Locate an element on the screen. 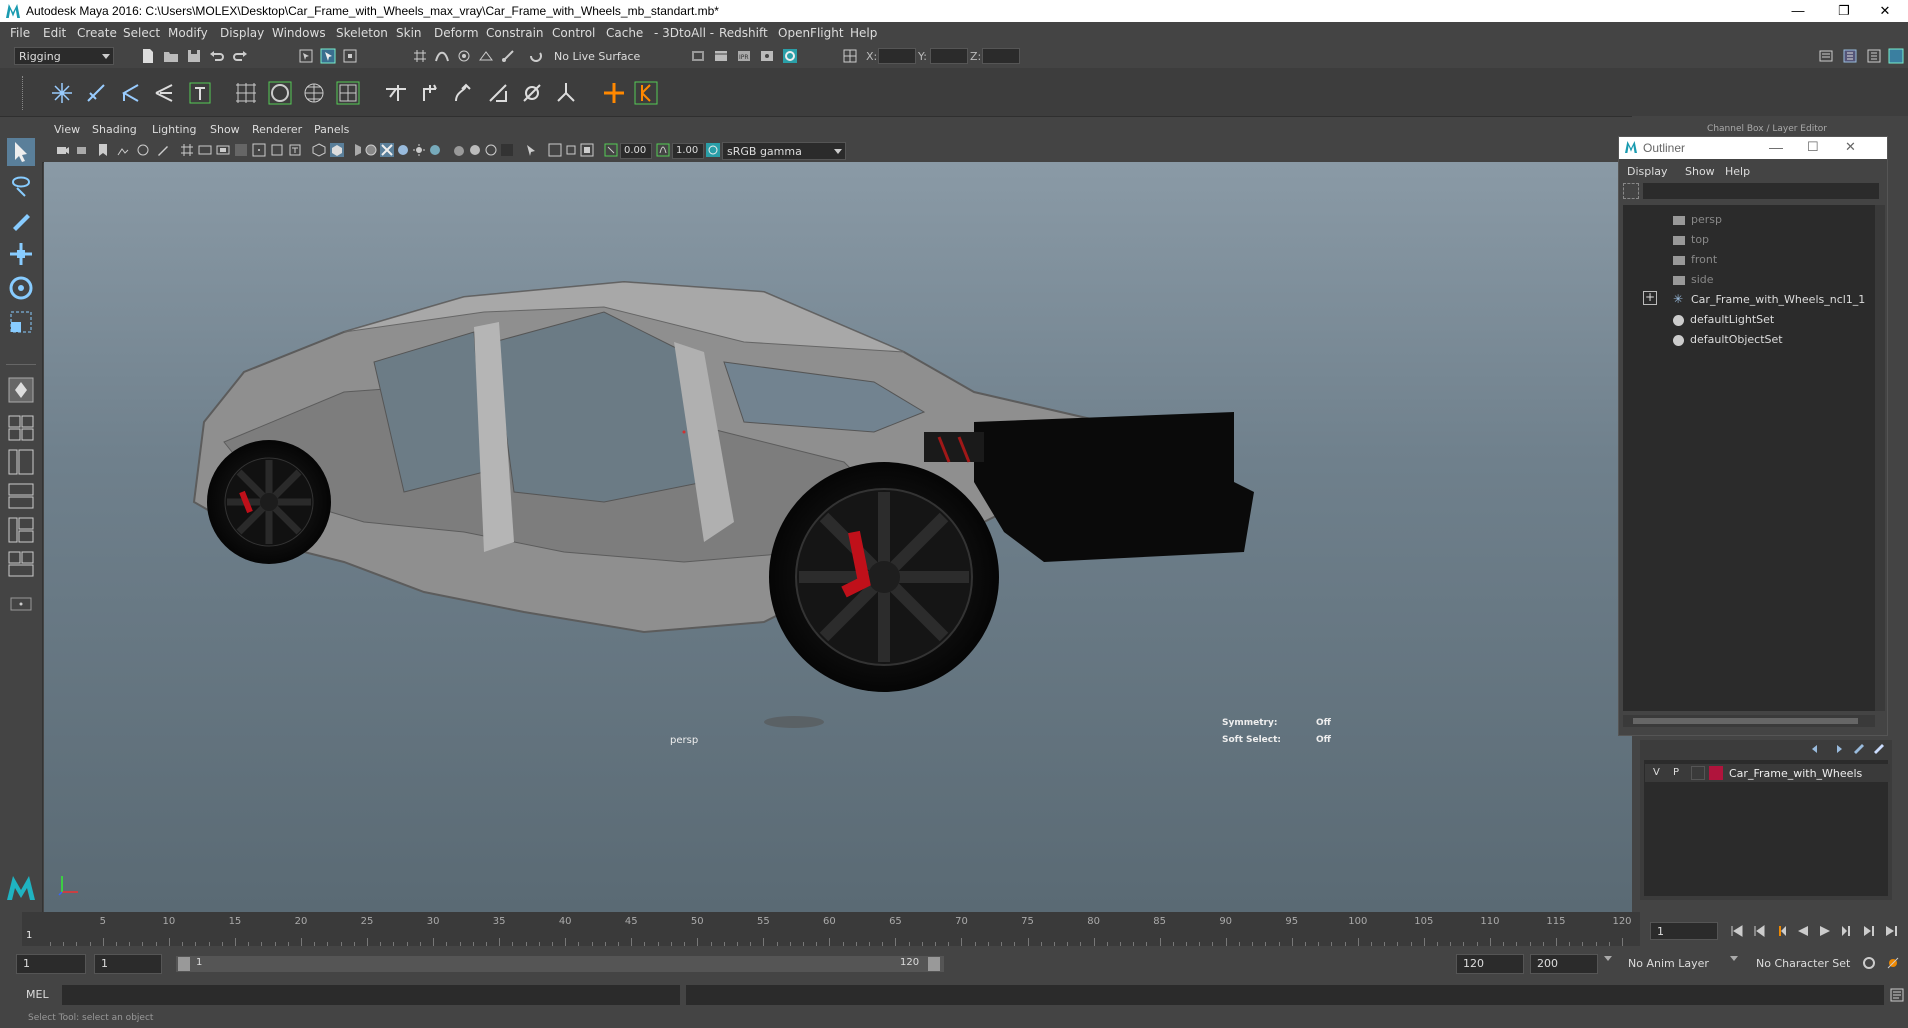  smooth-bind-icon is located at coordinates (280, 93).